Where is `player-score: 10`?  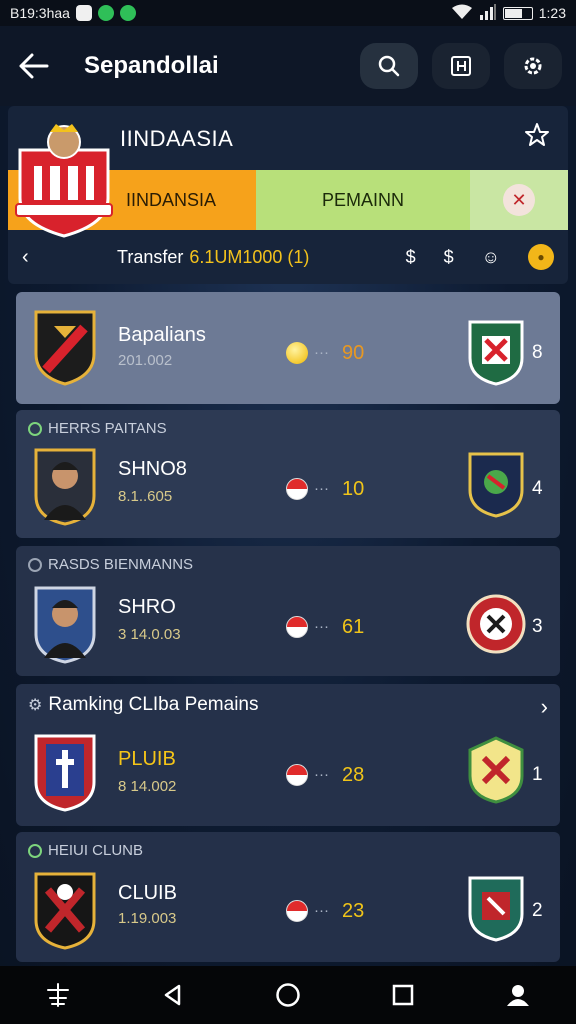
player-score: 10 is located at coordinates (353, 489).